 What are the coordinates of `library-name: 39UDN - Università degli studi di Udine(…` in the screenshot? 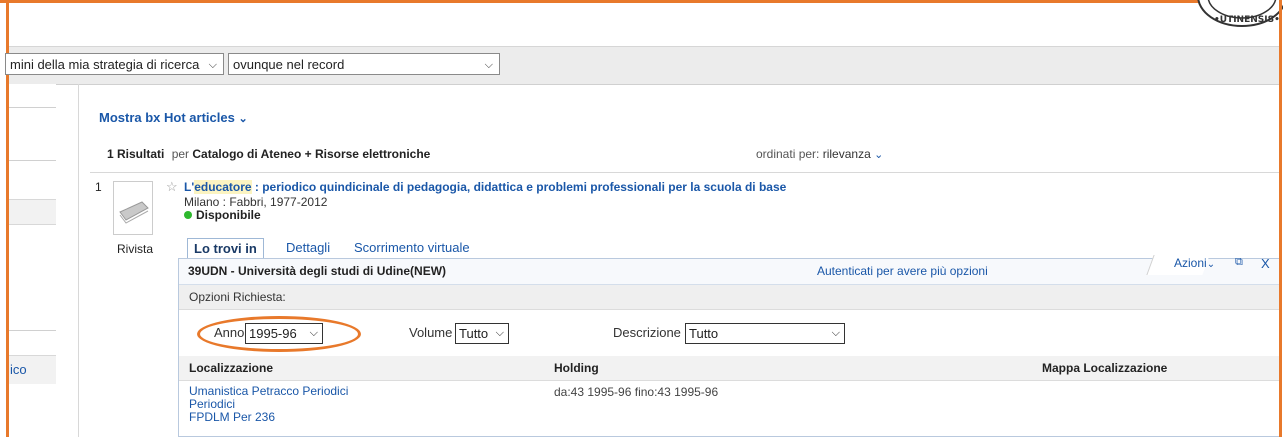 It's located at (317, 271).